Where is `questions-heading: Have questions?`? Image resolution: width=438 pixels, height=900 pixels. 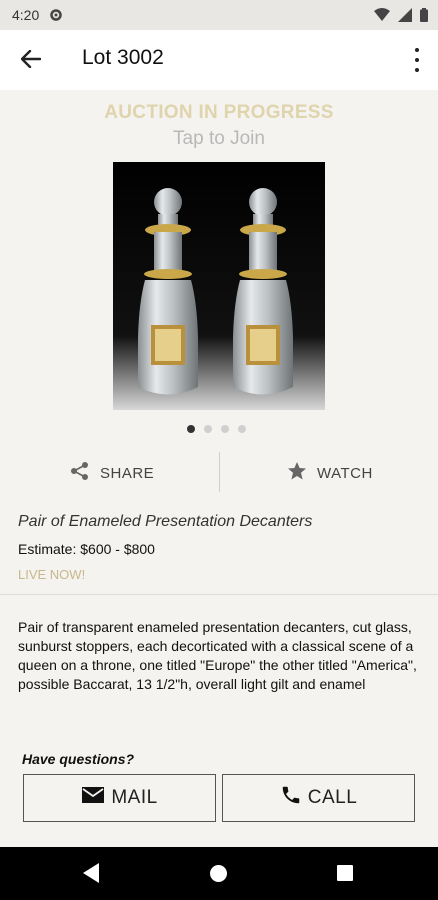 questions-heading: Have questions? is located at coordinates (78, 759).